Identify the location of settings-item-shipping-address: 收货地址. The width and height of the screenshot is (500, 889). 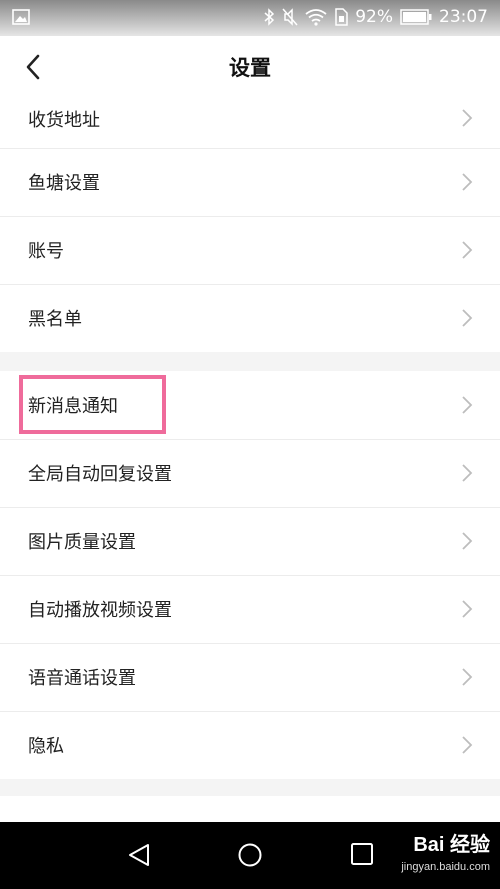
(250, 123).